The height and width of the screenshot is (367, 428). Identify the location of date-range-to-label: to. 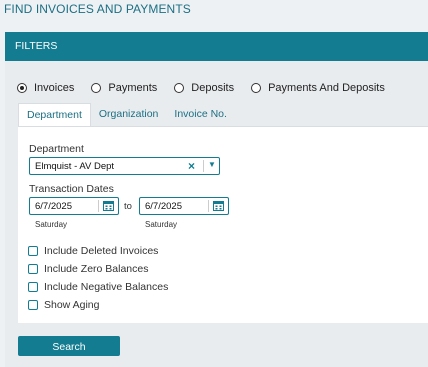
(128, 206).